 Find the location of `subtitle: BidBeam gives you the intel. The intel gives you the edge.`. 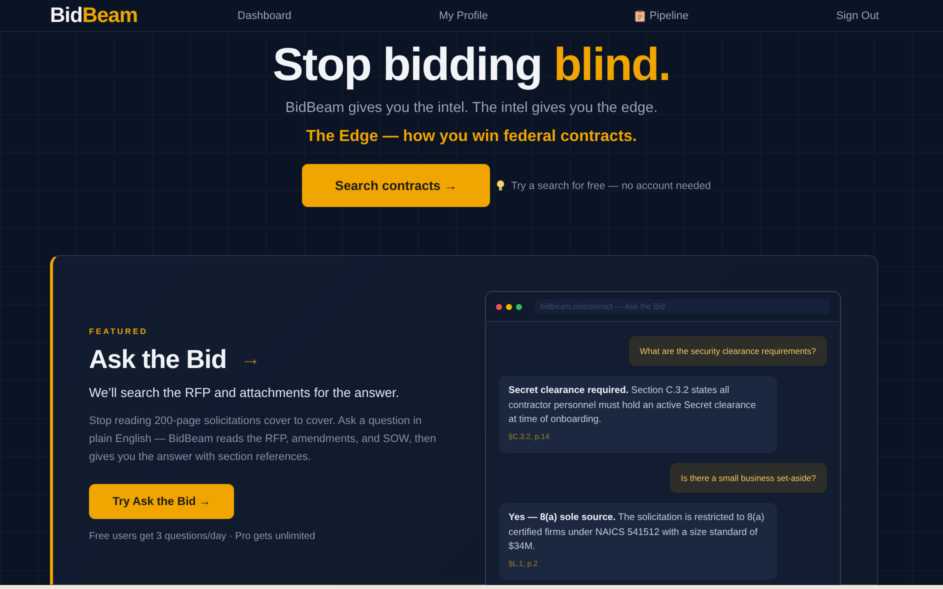

subtitle: BidBeam gives you the intel. The intel gives you the edge. is located at coordinates (471, 108).